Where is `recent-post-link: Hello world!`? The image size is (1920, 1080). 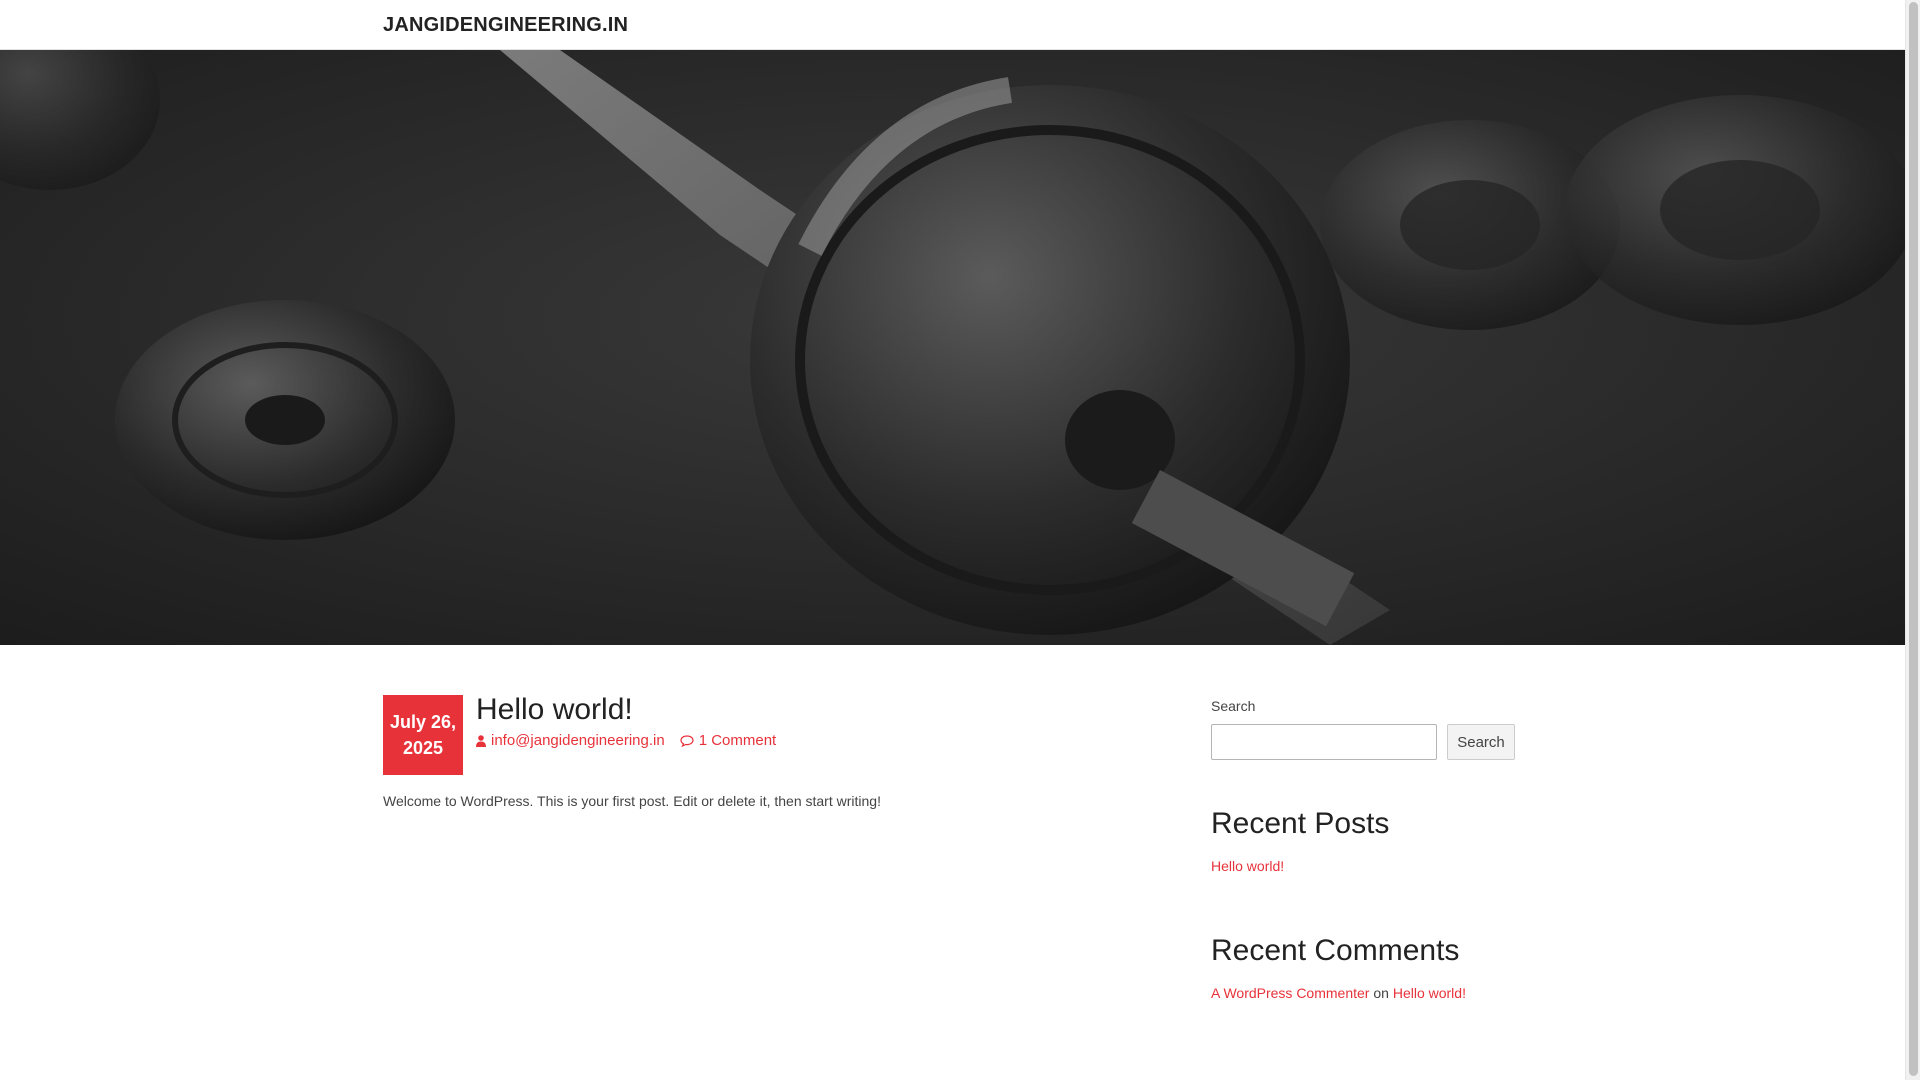 recent-post-link: Hello world! is located at coordinates (1247, 866).